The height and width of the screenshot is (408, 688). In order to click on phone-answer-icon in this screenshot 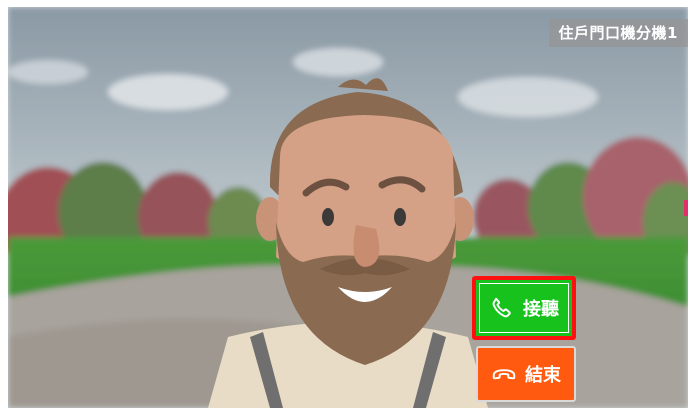, I will do `click(502, 308)`.